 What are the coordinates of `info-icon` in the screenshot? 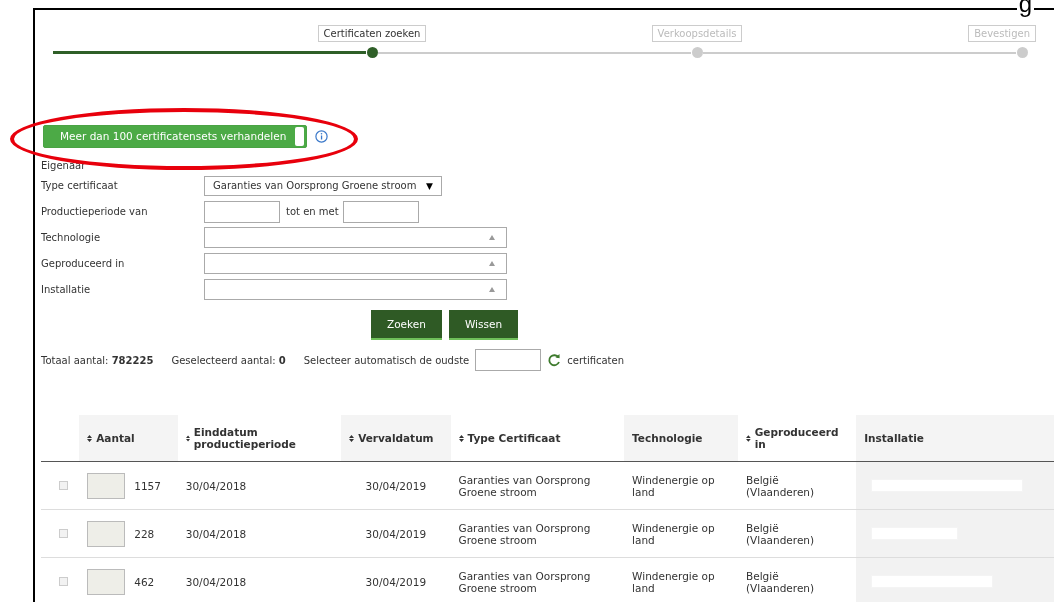 It's located at (322, 136).